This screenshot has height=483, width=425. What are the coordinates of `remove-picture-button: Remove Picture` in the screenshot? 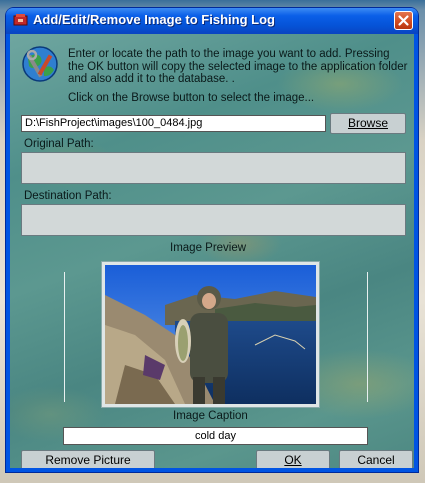 It's located at (88, 459).